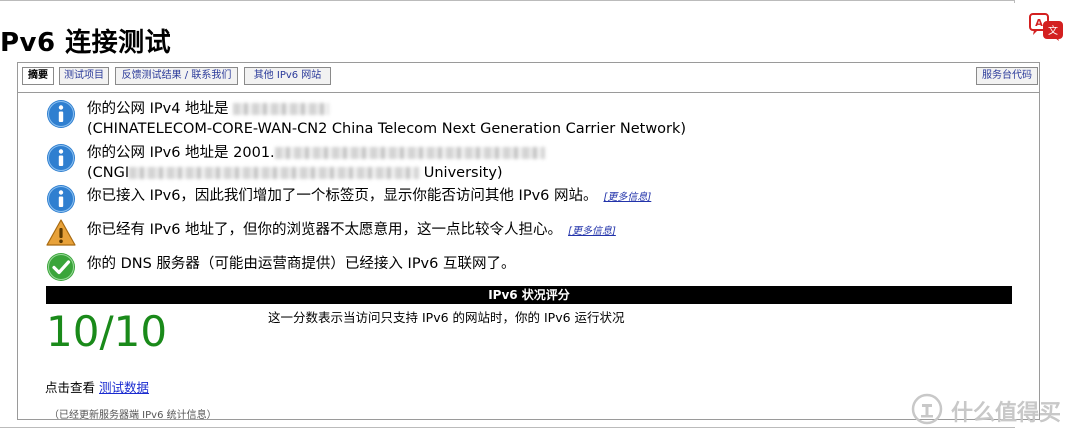 The width and height of the screenshot is (1080, 433). What do you see at coordinates (325, 230) in the screenshot?
I see `browser-warning-text: 你已经有 IPv6 地址了，但你的浏览器不太愿意用，这一点比较令人担心。` at bounding box center [325, 230].